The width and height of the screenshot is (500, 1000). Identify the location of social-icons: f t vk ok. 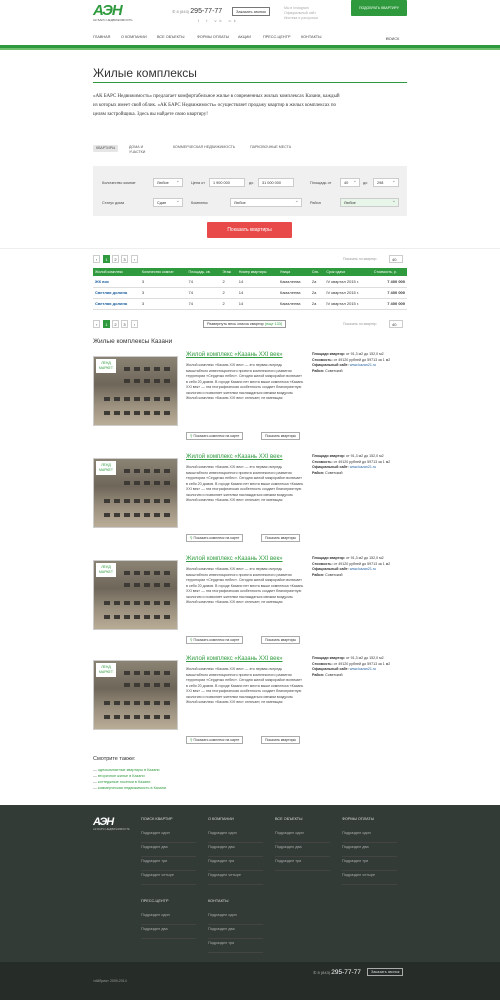
(218, 20).